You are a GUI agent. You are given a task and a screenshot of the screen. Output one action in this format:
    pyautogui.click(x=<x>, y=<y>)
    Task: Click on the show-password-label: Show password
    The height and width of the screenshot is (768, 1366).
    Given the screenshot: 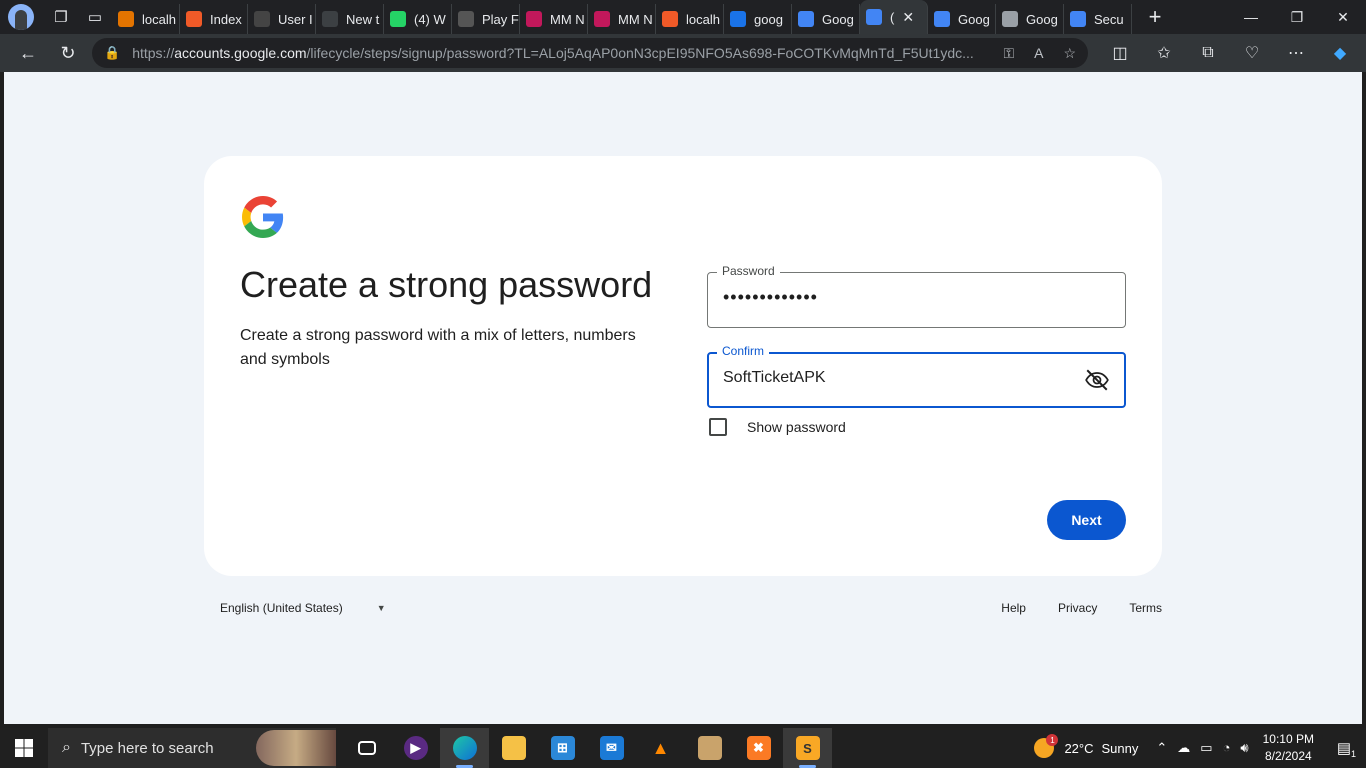 What is the action you would take?
    pyautogui.click(x=796, y=427)
    